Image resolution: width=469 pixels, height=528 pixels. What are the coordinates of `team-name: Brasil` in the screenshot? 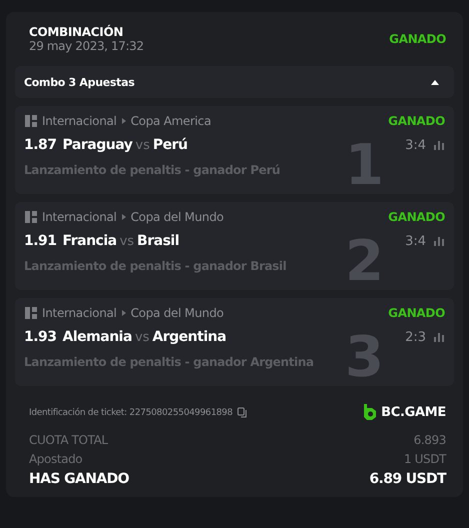 It's located at (158, 241).